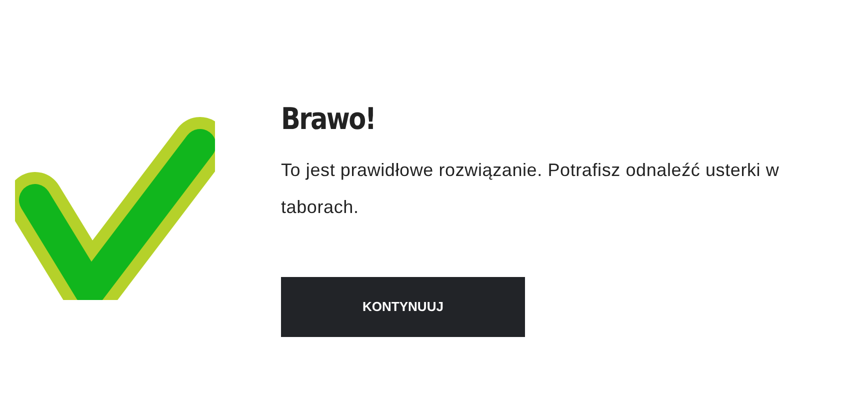 This screenshot has width=867, height=400. What do you see at coordinates (403, 307) in the screenshot?
I see `continue-button: KONTYNUUJ` at bounding box center [403, 307].